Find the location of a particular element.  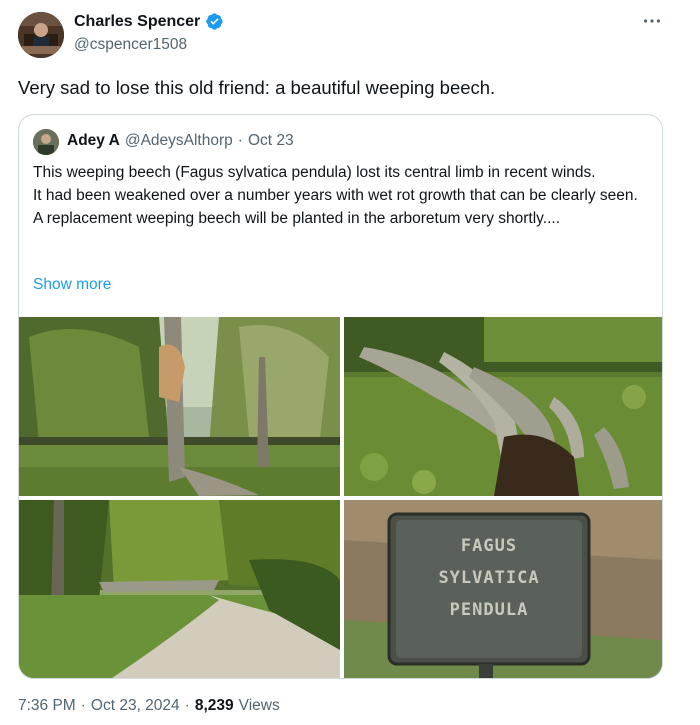

views-count: 8,239 is located at coordinates (214, 706).